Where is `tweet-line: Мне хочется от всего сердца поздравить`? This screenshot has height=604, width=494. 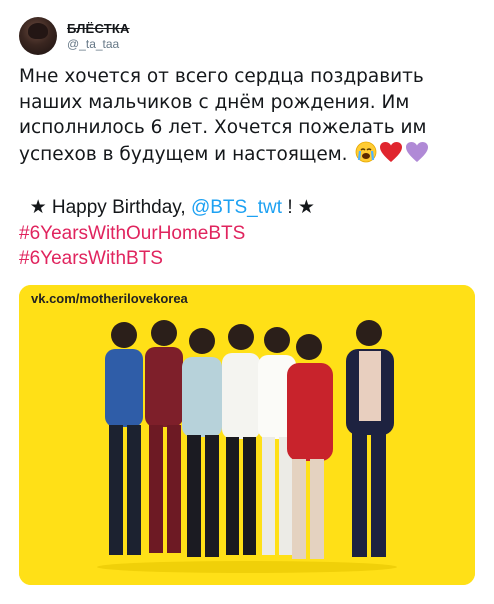
tweet-line: Мне хочется от всего сердца поздравить is located at coordinates (221, 76).